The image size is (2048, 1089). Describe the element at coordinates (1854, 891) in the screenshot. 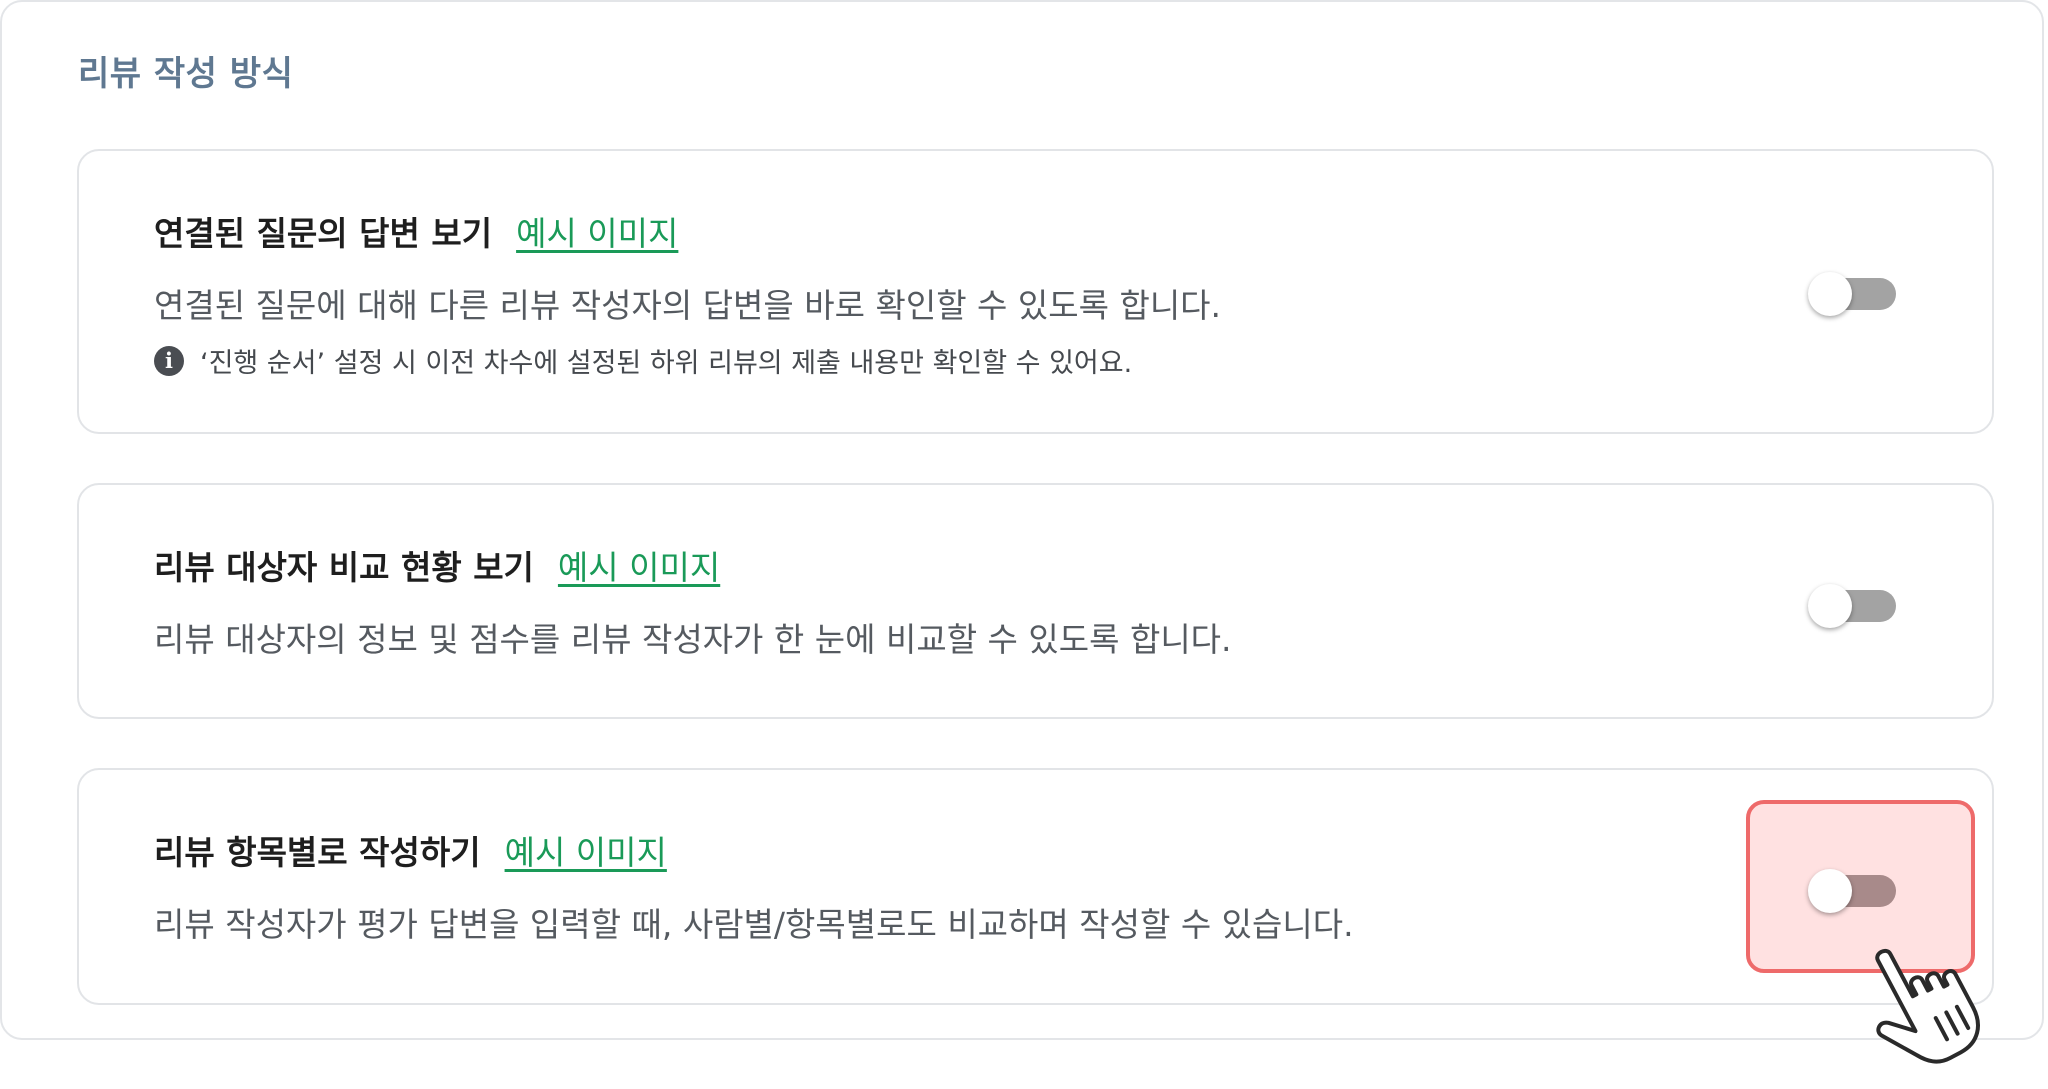

I see `write-by-item-toggle` at that location.